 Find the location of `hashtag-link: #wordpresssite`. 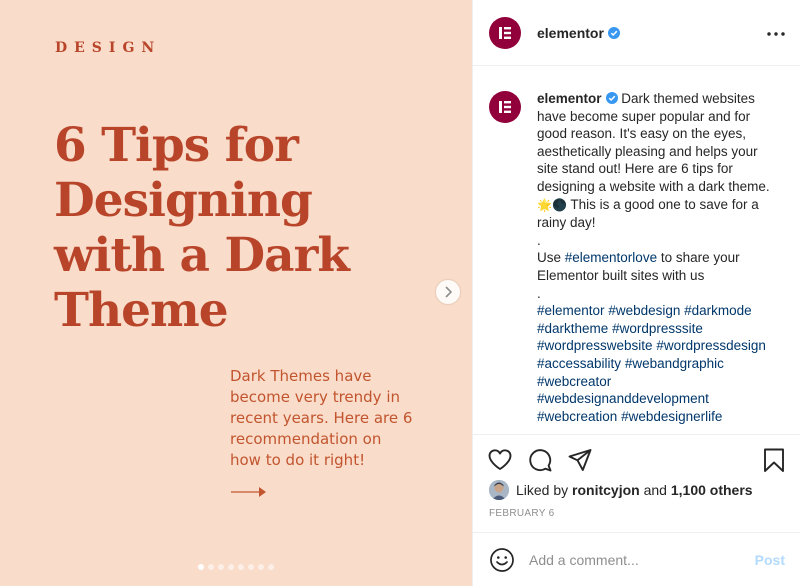

hashtag-link: #wordpresssite is located at coordinates (657, 328).